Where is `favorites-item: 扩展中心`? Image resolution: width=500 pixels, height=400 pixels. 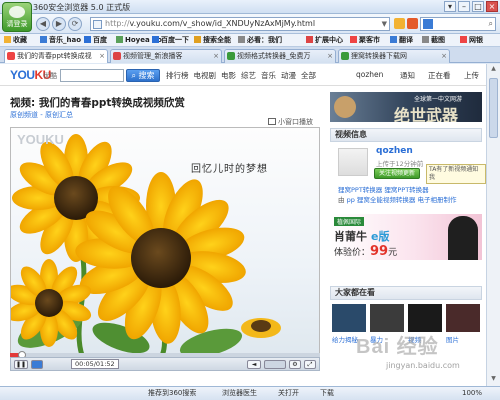
favorites-item: 扩展中心 is located at coordinates (324, 40).